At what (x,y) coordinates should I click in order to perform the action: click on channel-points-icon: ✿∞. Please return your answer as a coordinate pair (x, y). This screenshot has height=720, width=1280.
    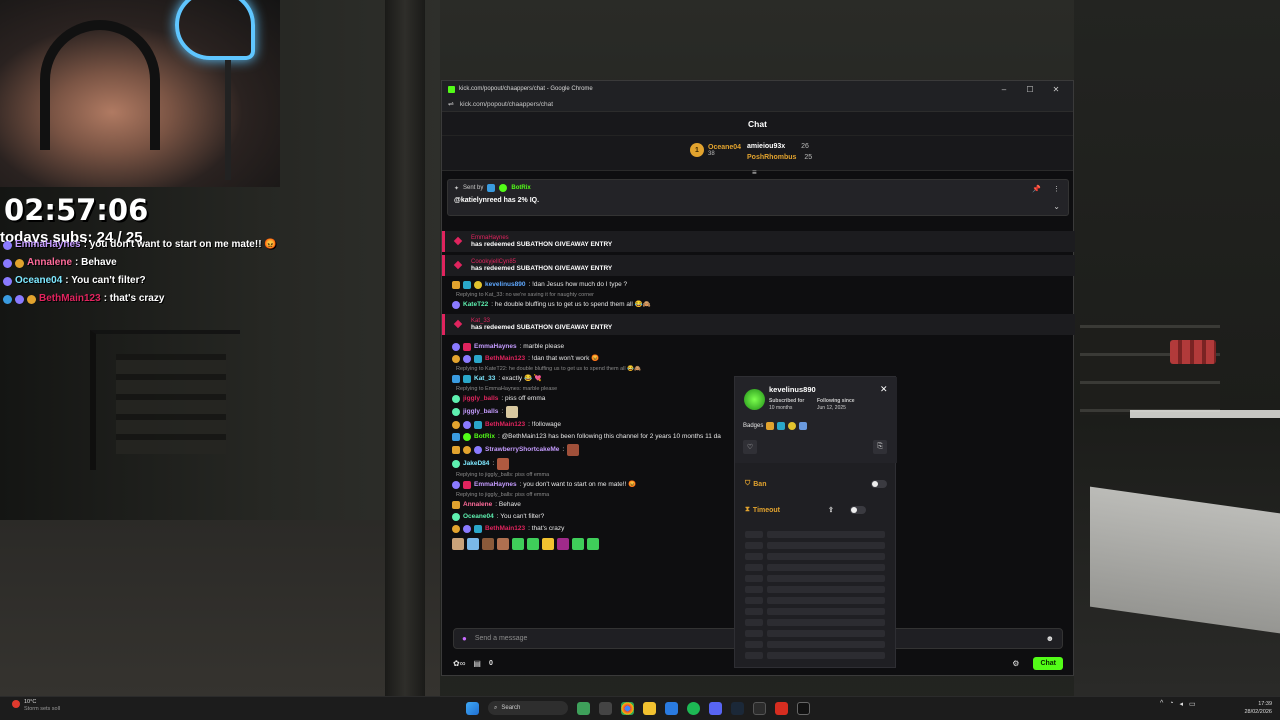
    Looking at the image, I should click on (459, 663).